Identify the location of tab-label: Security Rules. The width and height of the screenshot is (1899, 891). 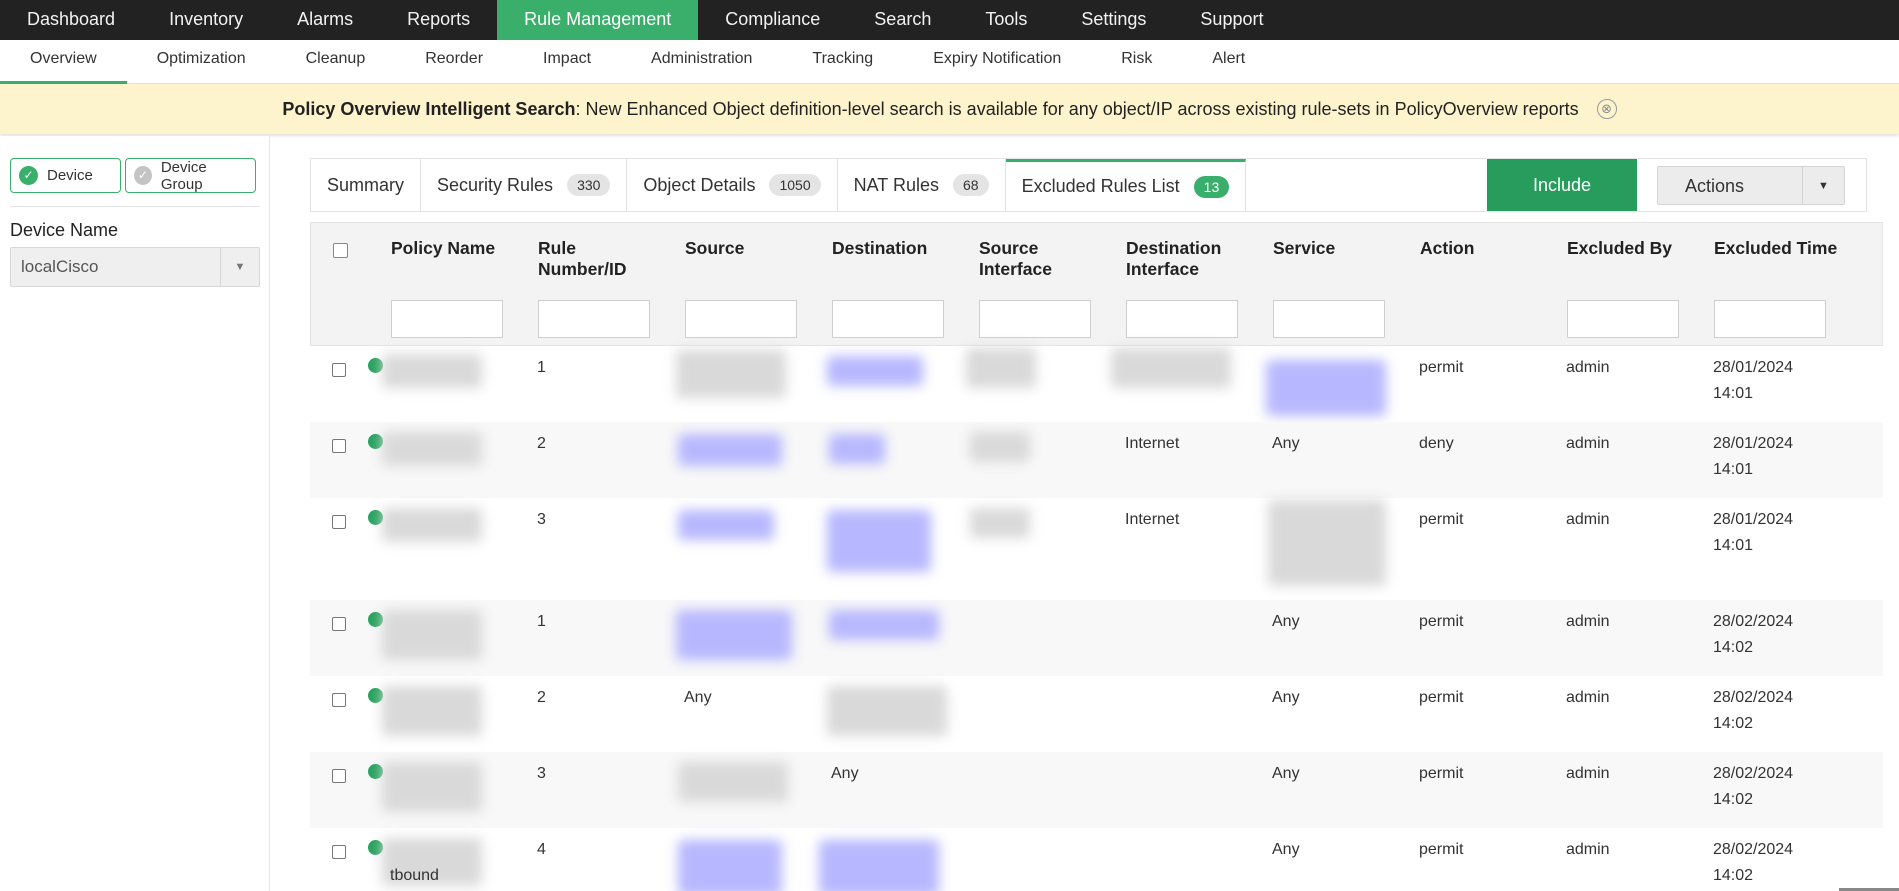
(495, 184).